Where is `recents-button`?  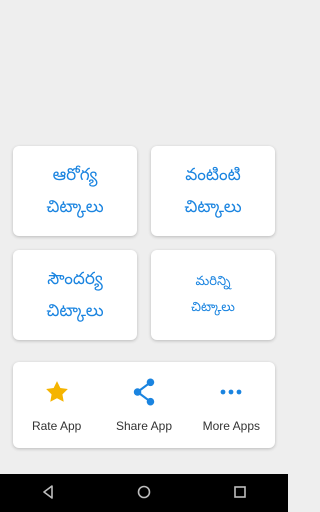
recents-button is located at coordinates (240, 493).